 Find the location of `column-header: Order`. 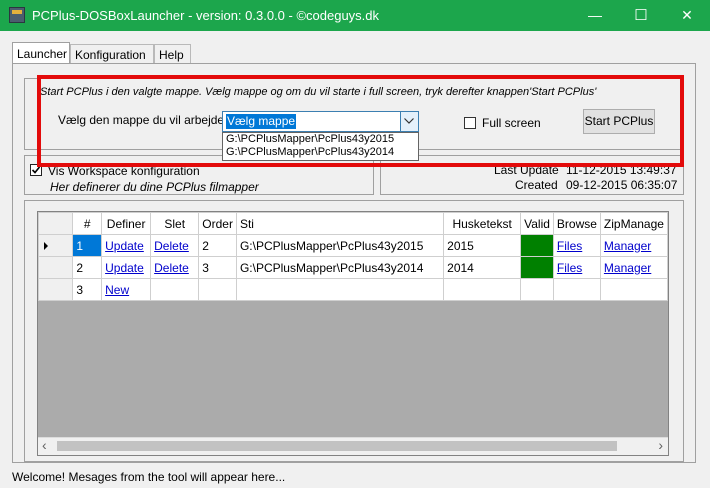

column-header: Order is located at coordinates (217, 223).